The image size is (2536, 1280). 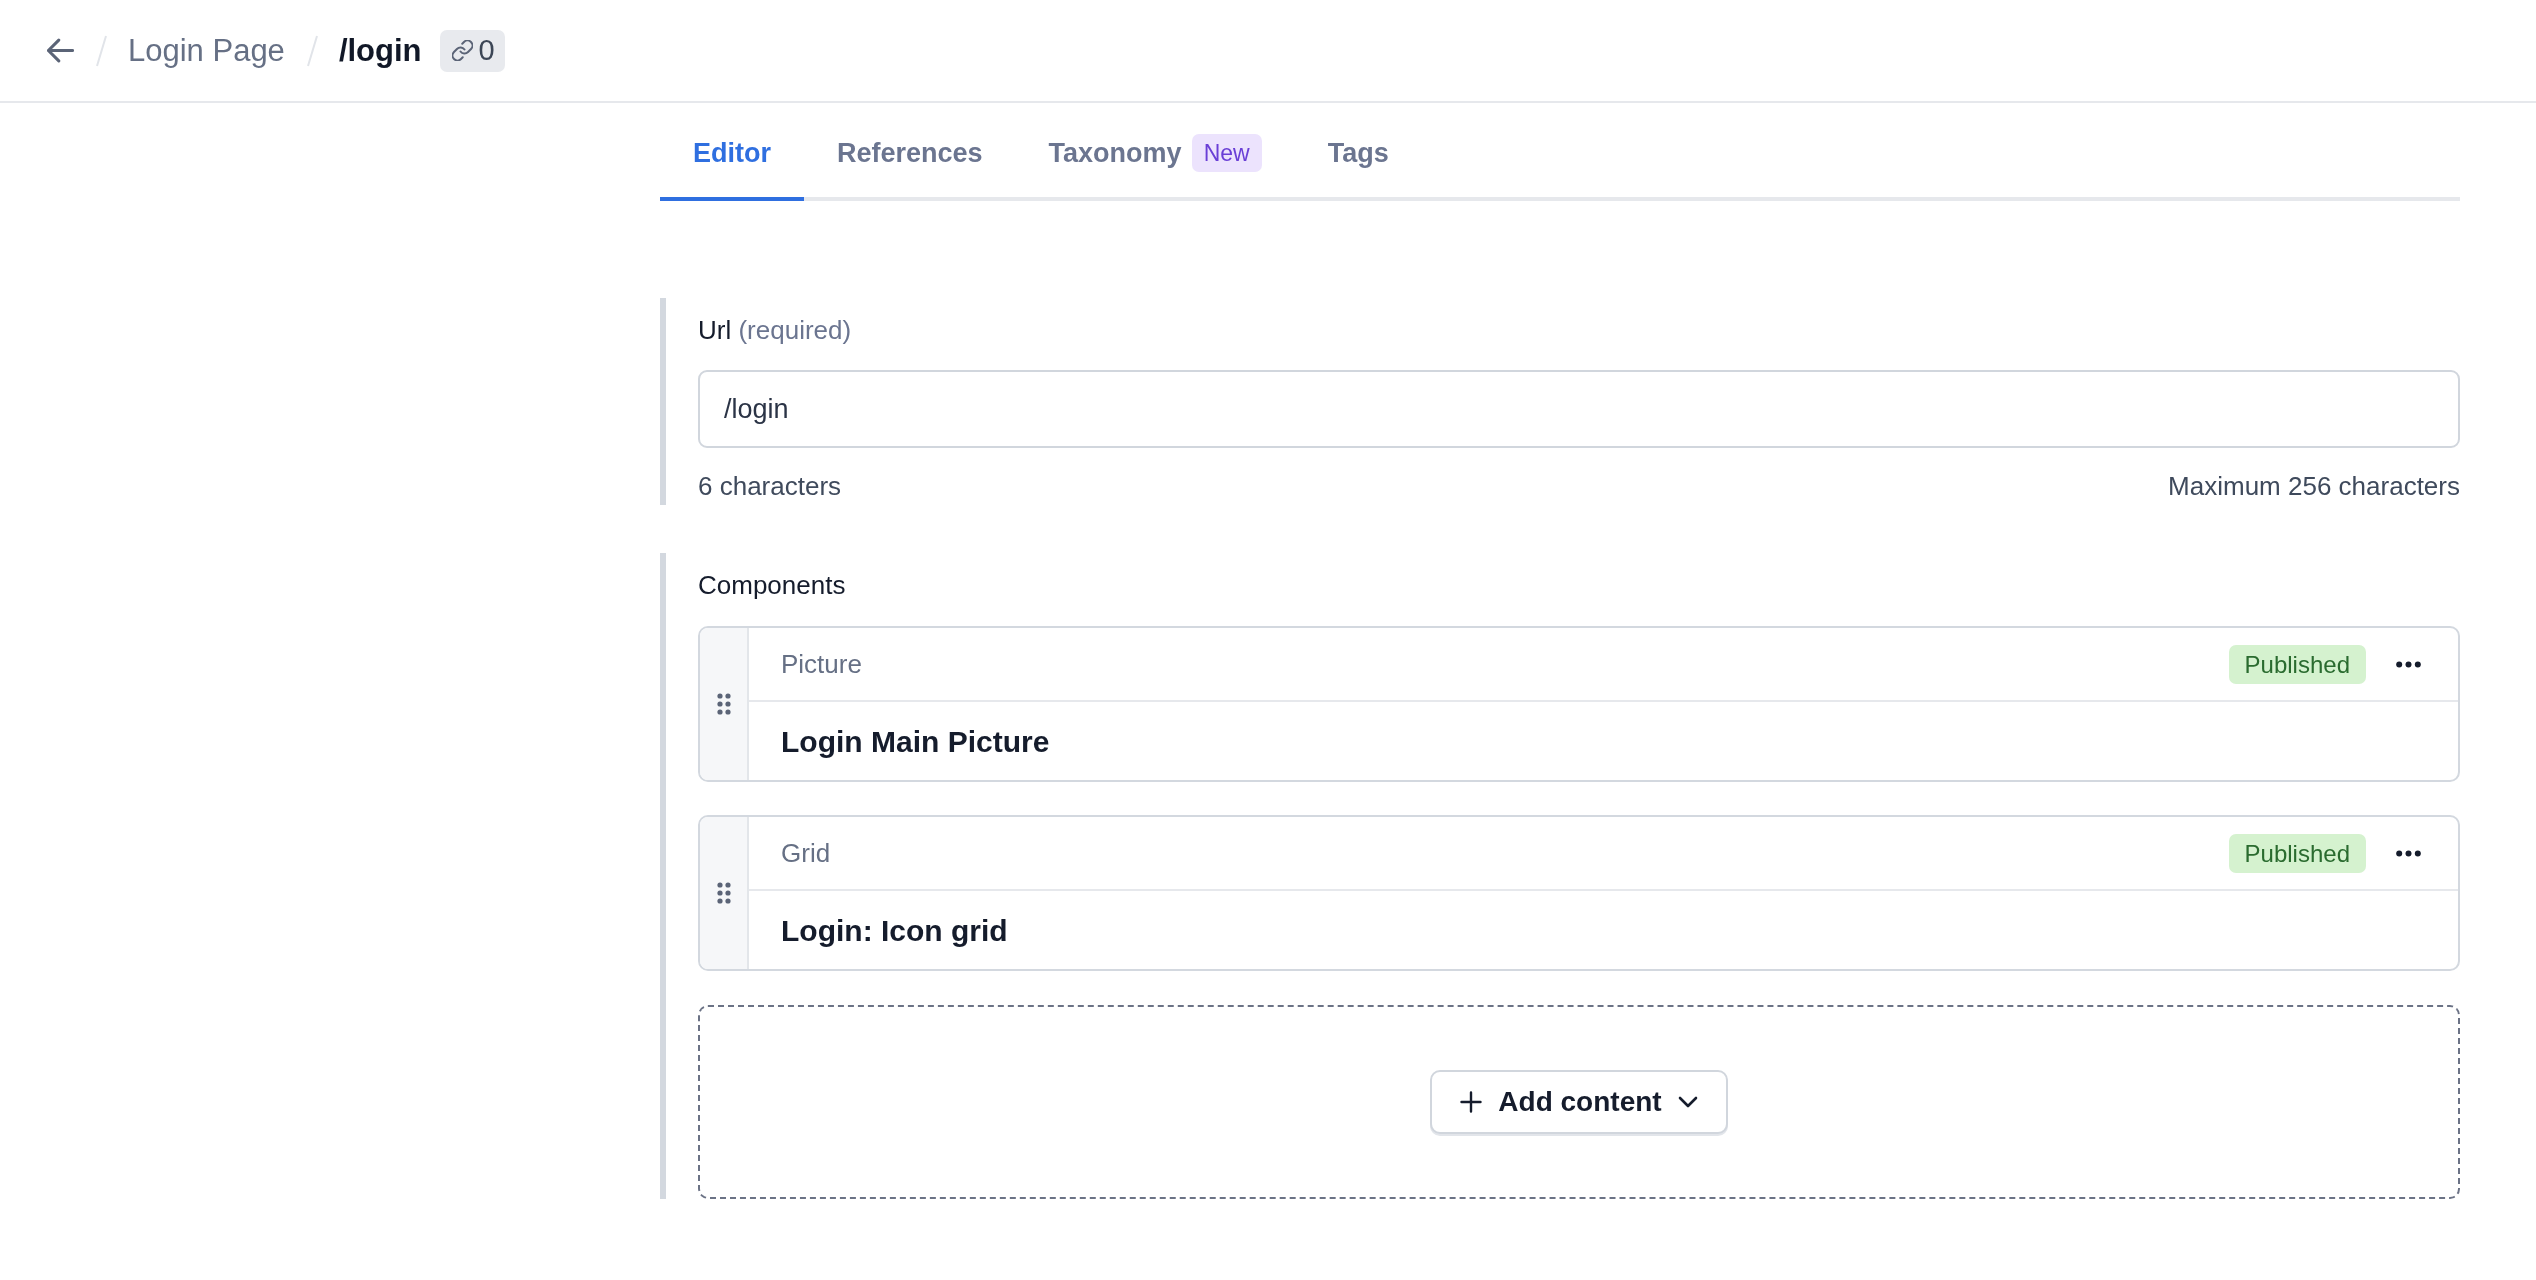 I want to click on component-title: Login Main Picture, so click(x=915, y=741).